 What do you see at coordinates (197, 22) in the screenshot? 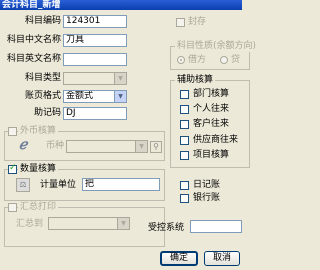
I see `sealed-label: 封存` at bounding box center [197, 22].